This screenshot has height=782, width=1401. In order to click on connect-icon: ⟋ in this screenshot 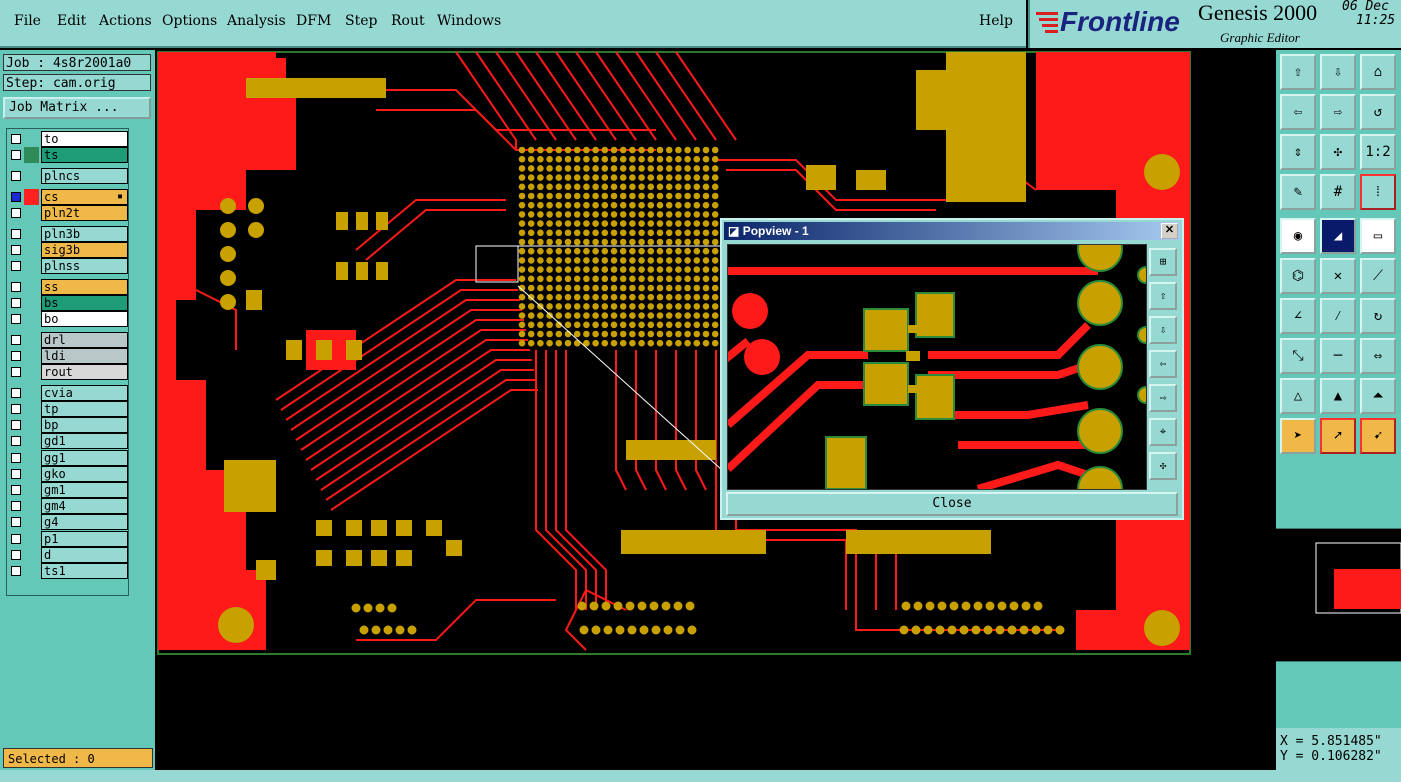, I will do `click(1378, 276)`.